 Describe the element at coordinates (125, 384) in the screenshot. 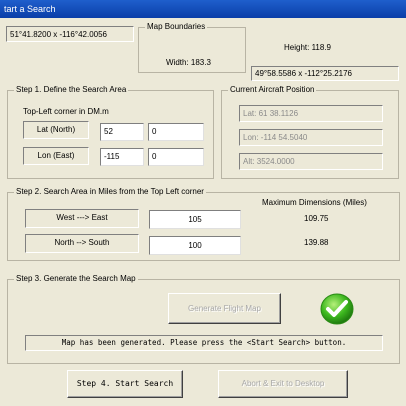

I see `start-search-button: Step 4. Start Search` at that location.